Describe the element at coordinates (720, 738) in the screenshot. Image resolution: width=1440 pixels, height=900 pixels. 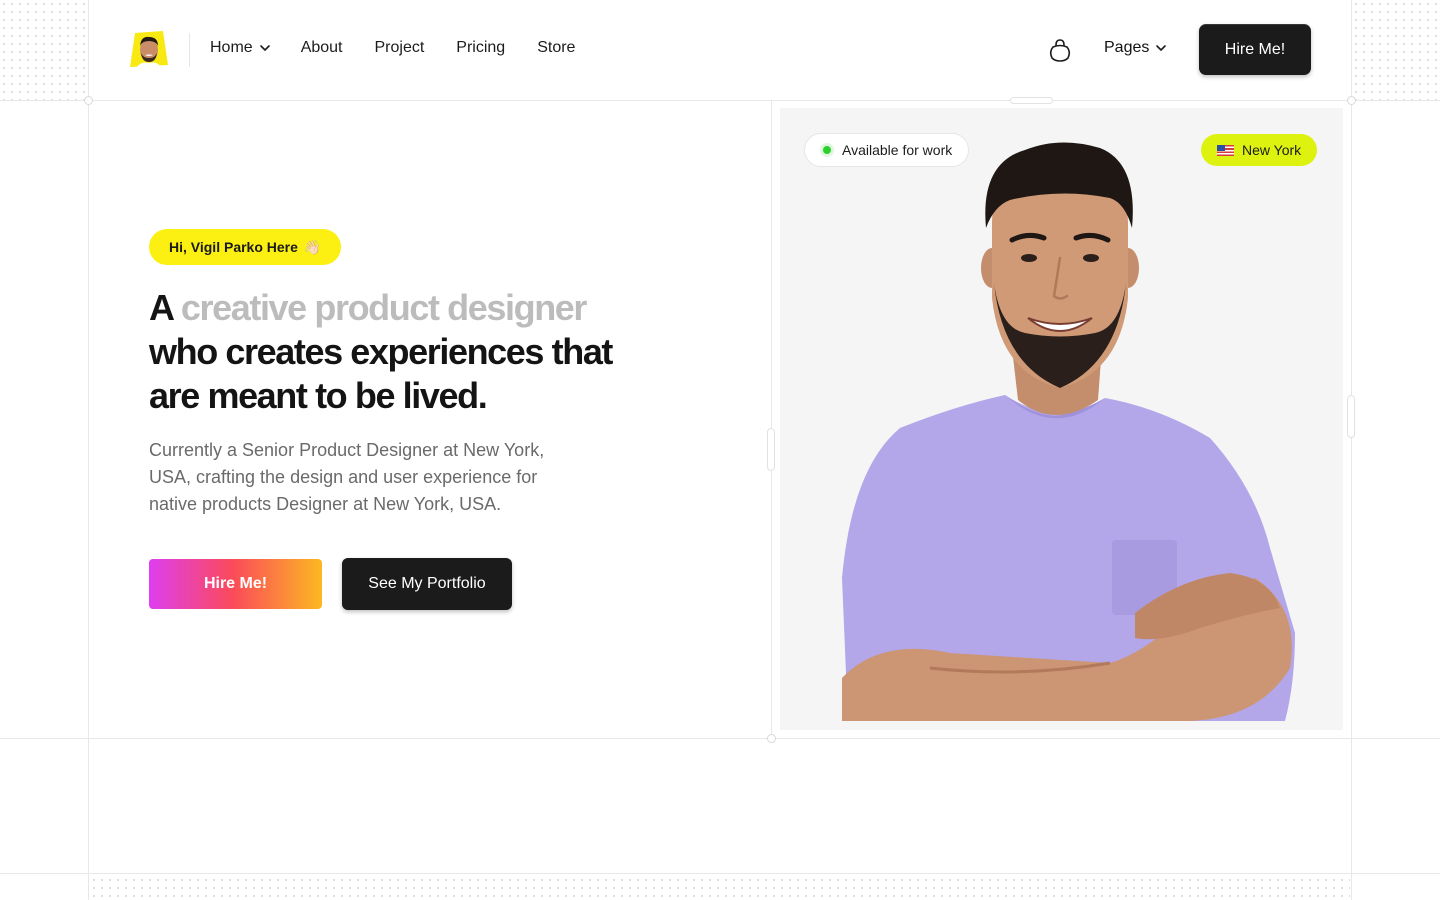
I see `frame-line-hero-bottom` at that location.